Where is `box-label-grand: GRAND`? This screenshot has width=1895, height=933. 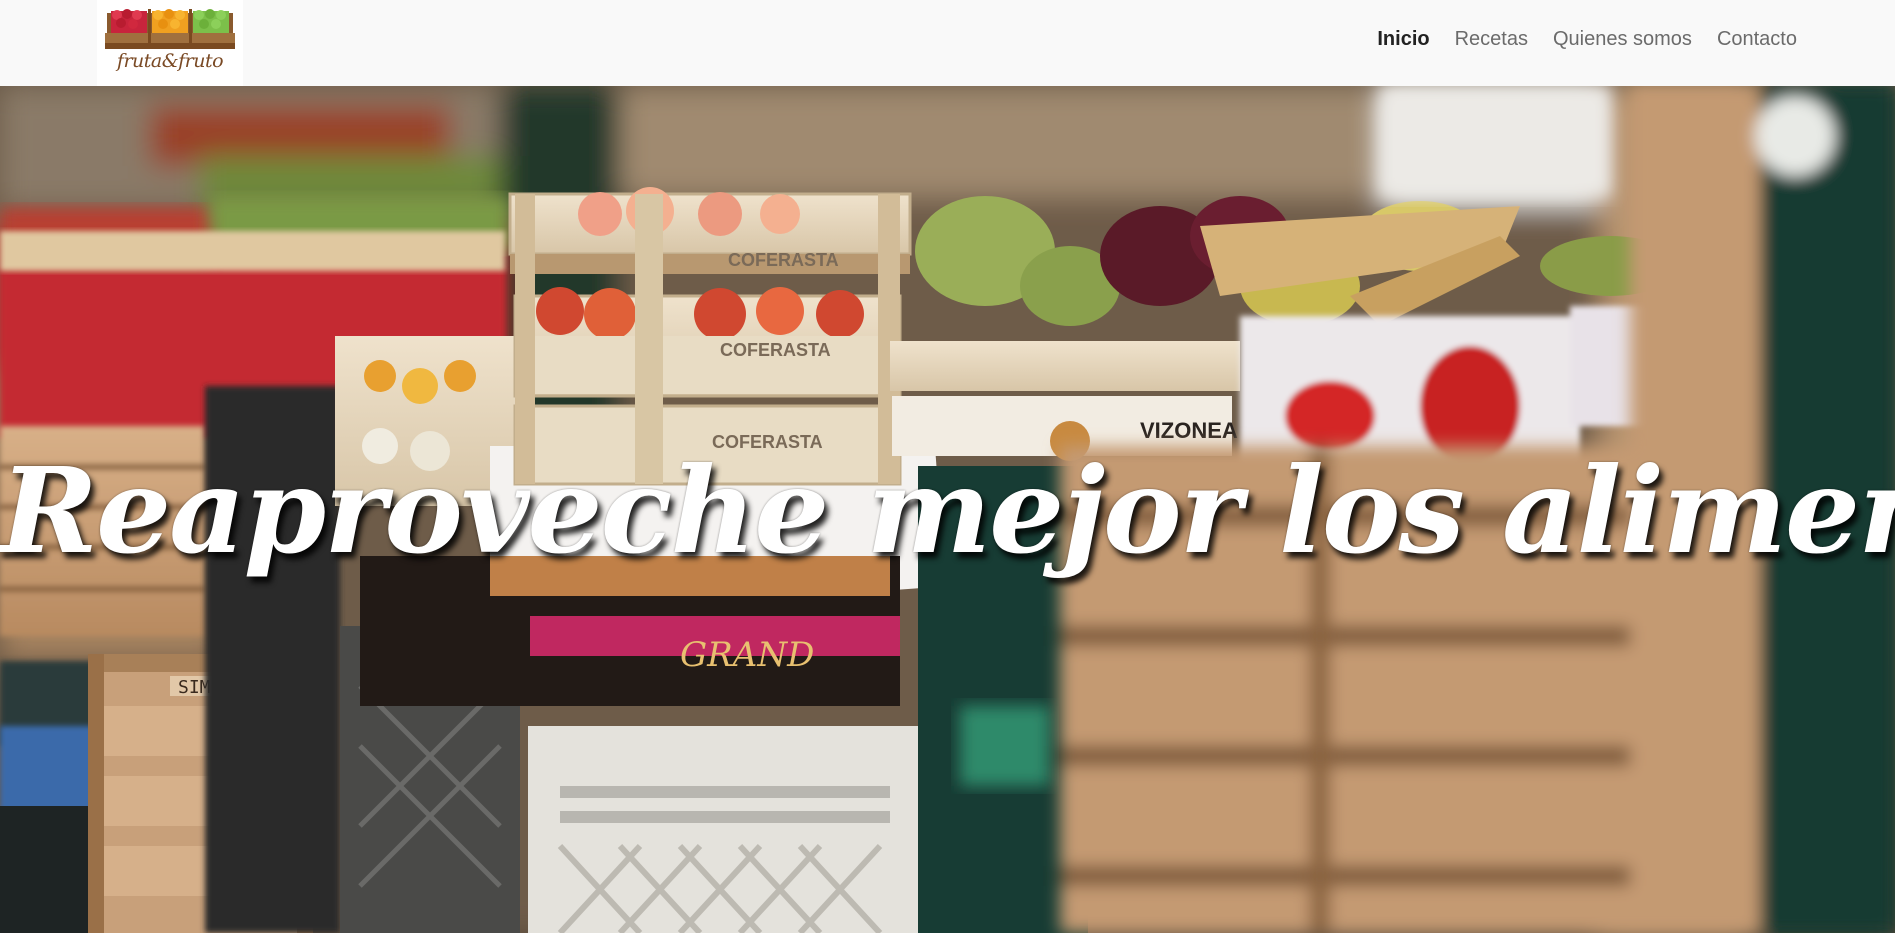 box-label-grand: GRAND is located at coordinates (747, 655).